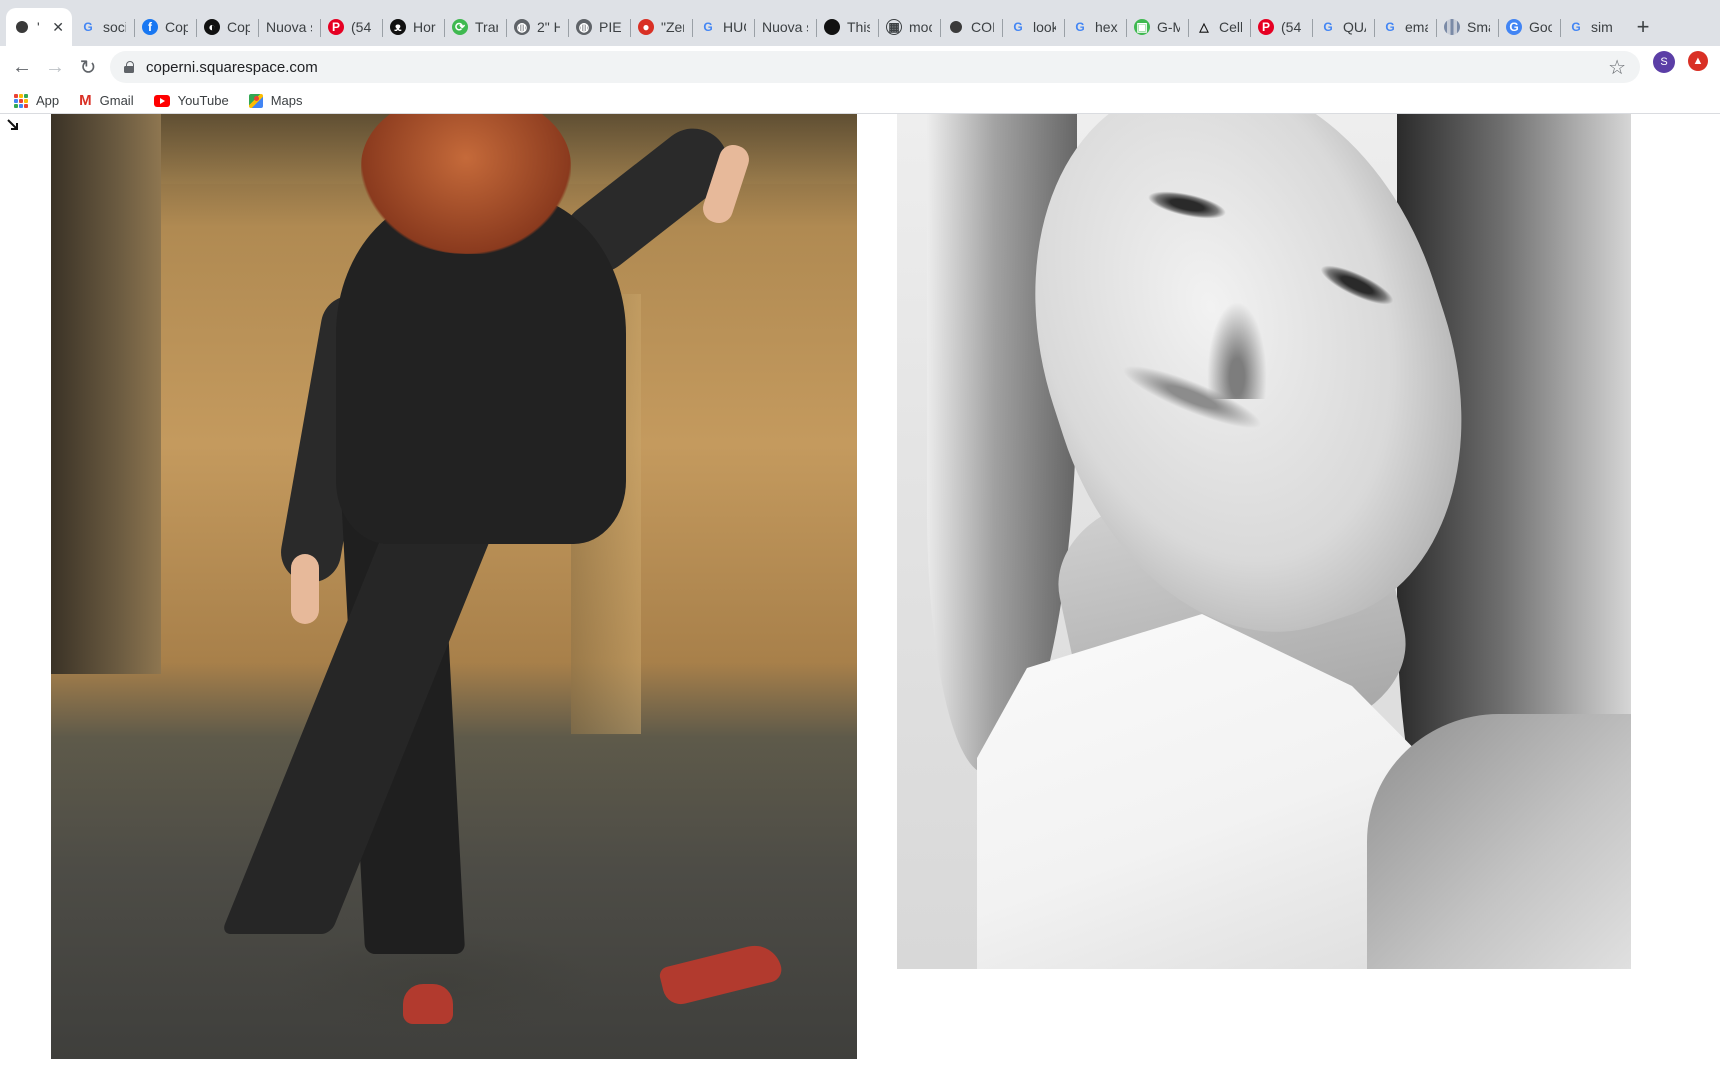  I want to click on tab-9: ◍ PIET, so click(599, 27).